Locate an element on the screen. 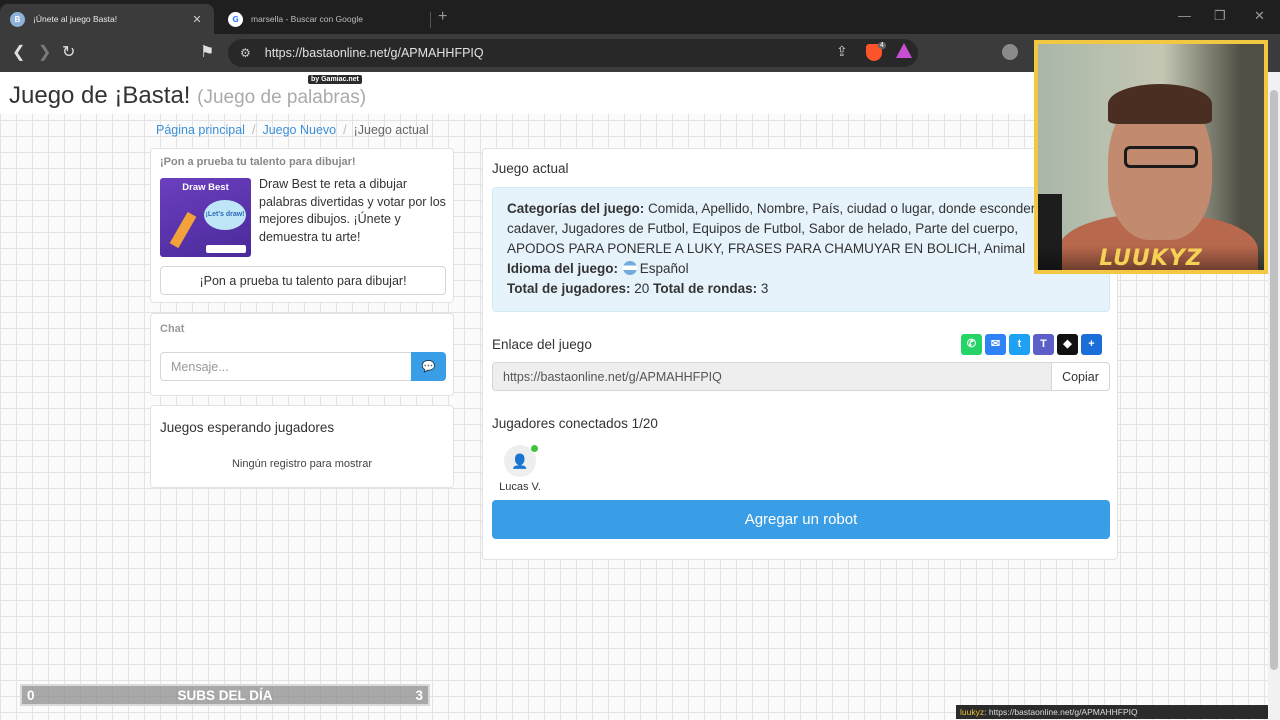  close-window-icon: ✕ is located at coordinates (1259, 16).